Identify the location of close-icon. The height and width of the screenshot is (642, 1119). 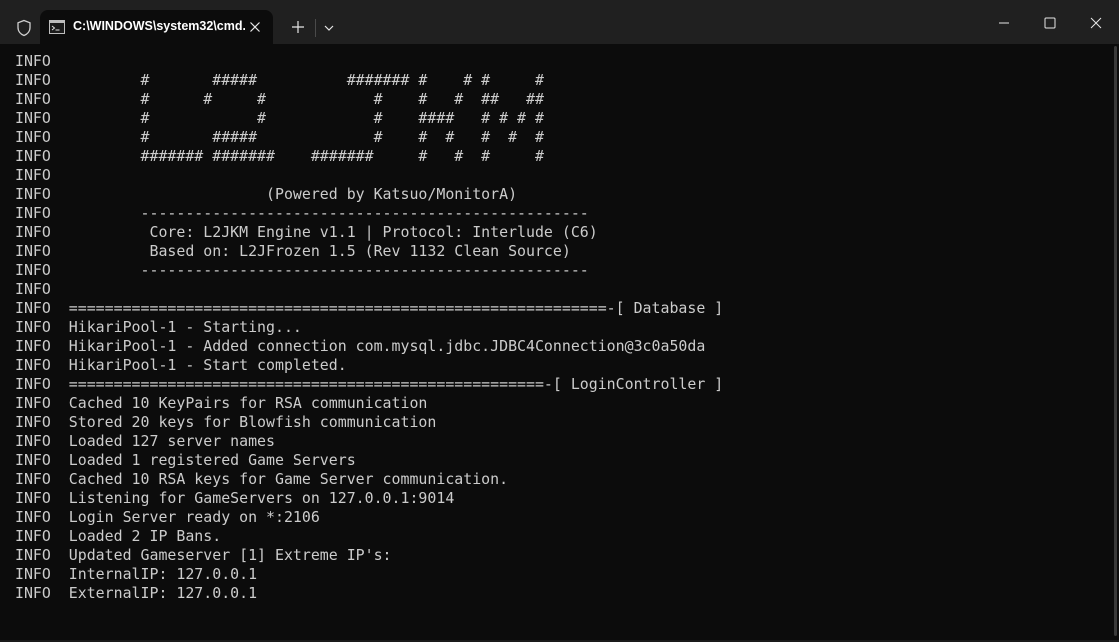
(1096, 23).